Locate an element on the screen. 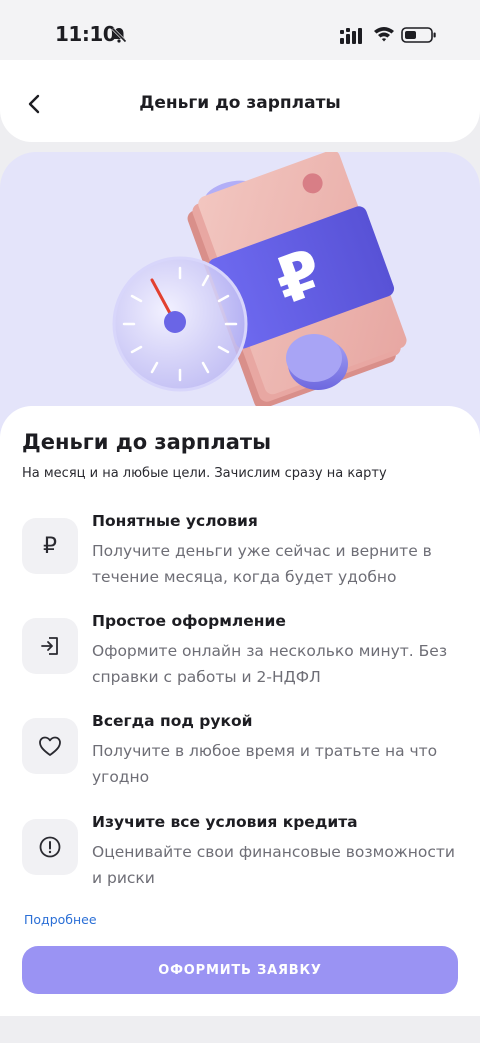  feature-title: Изучите все условия кредита is located at coordinates (225, 822).